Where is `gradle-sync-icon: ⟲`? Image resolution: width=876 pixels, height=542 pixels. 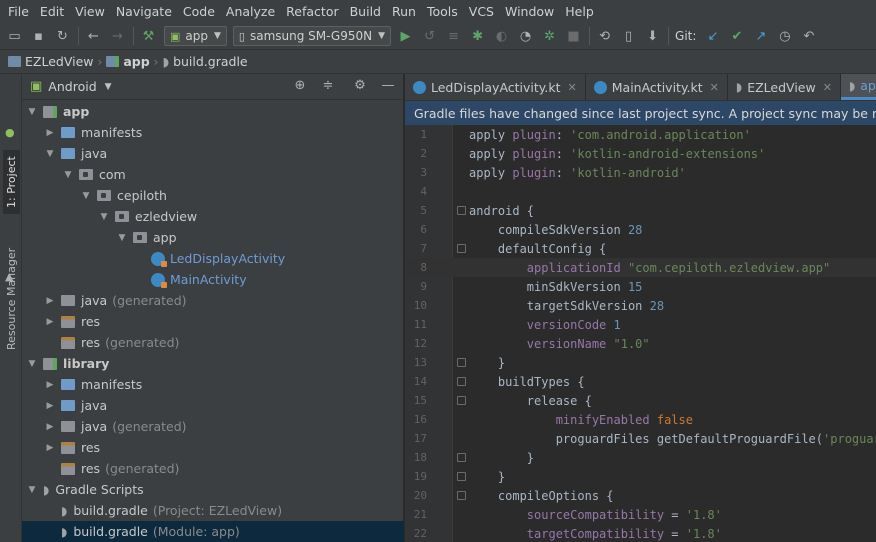 gradle-sync-icon: ⟲ is located at coordinates (604, 36).